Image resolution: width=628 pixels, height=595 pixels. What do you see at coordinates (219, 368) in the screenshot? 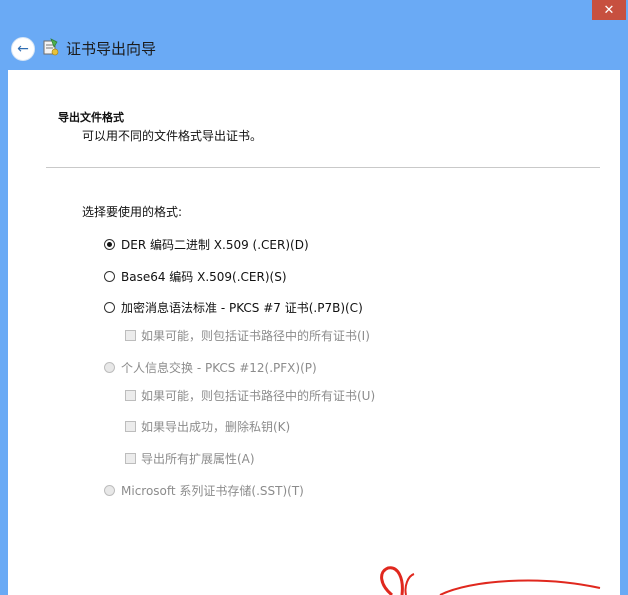
I see `radio-pkcs12-label: 个人信息交换 - PKCS #12(.PFX)(P)` at bounding box center [219, 368].